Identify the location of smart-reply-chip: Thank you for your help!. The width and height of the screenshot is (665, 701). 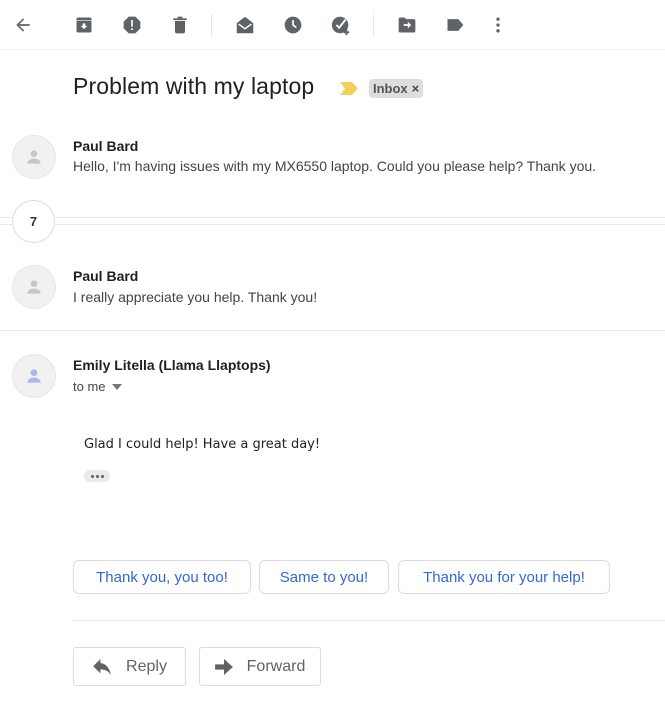
(504, 577).